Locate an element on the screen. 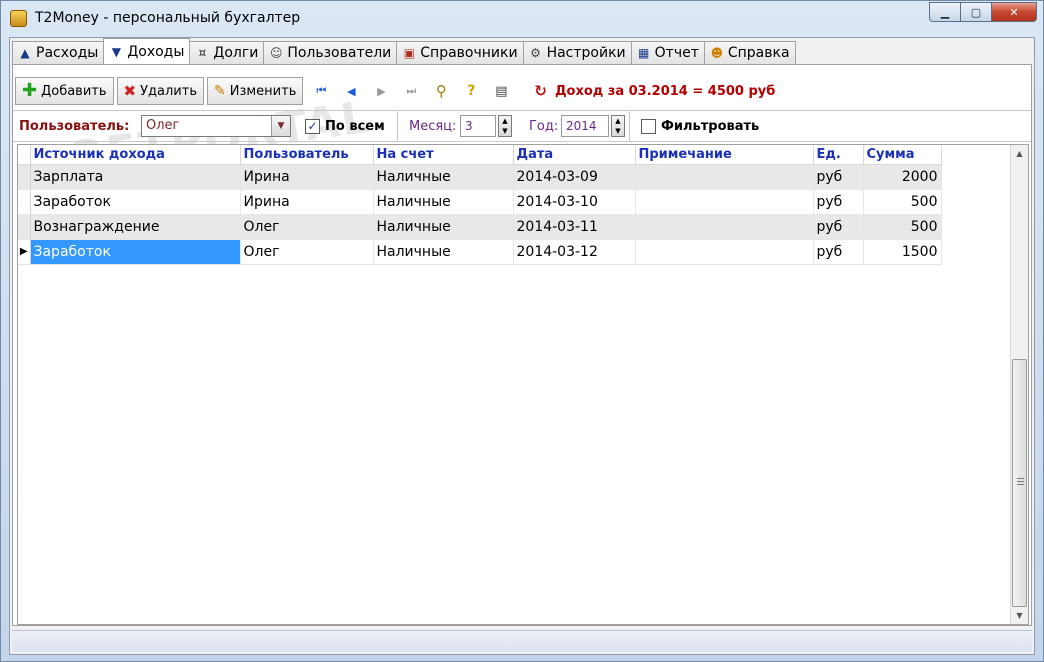 This screenshot has height=662, width=1044. row-indicator-header is located at coordinates (24, 155).